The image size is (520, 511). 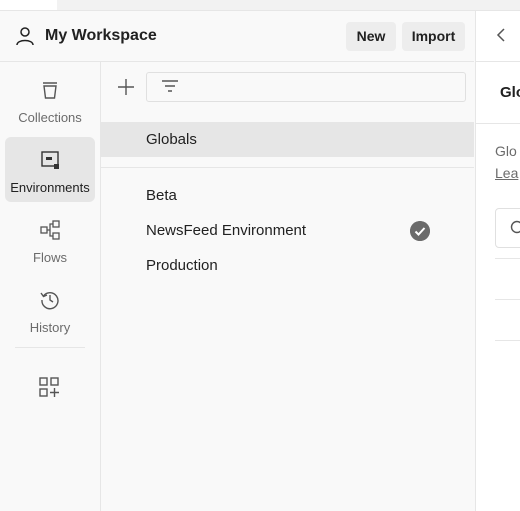 I want to click on globals-row: Globals, so click(x=287, y=139).